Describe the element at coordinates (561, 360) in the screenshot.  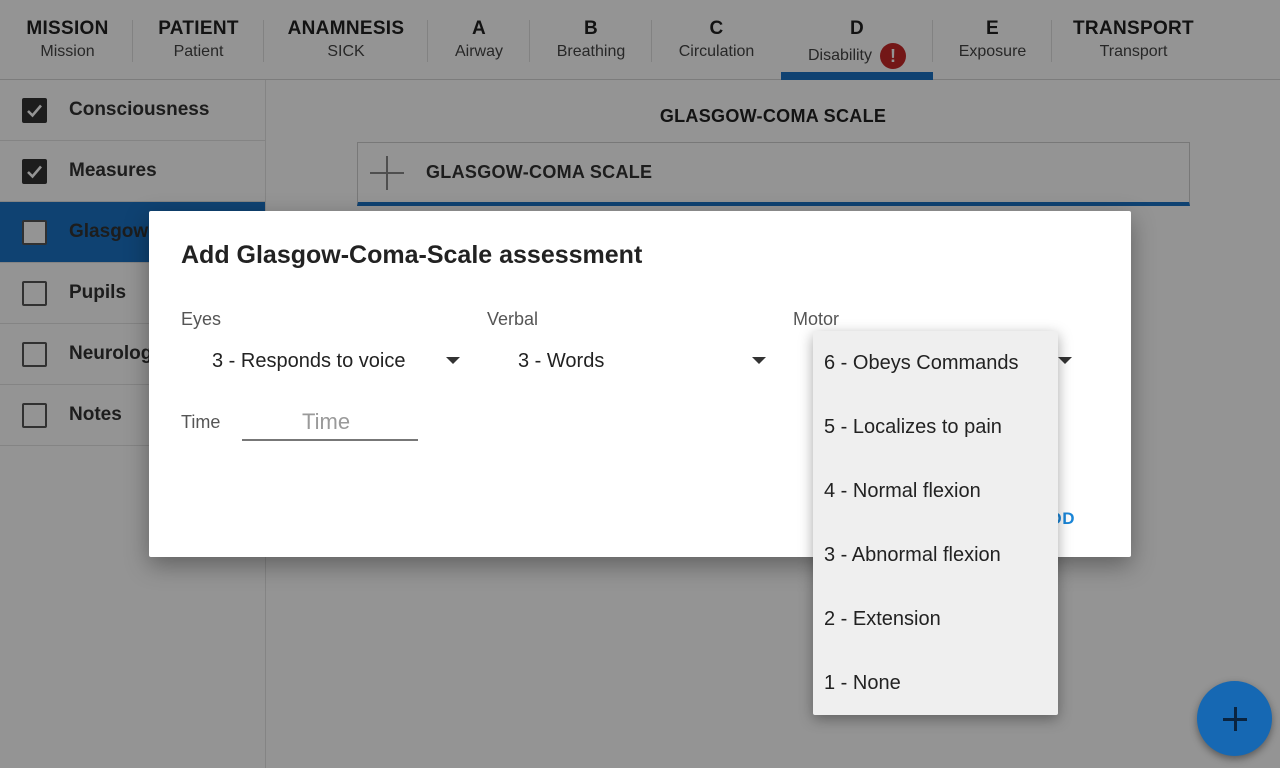
I see `verbal-select-value: 3 - Words` at that location.